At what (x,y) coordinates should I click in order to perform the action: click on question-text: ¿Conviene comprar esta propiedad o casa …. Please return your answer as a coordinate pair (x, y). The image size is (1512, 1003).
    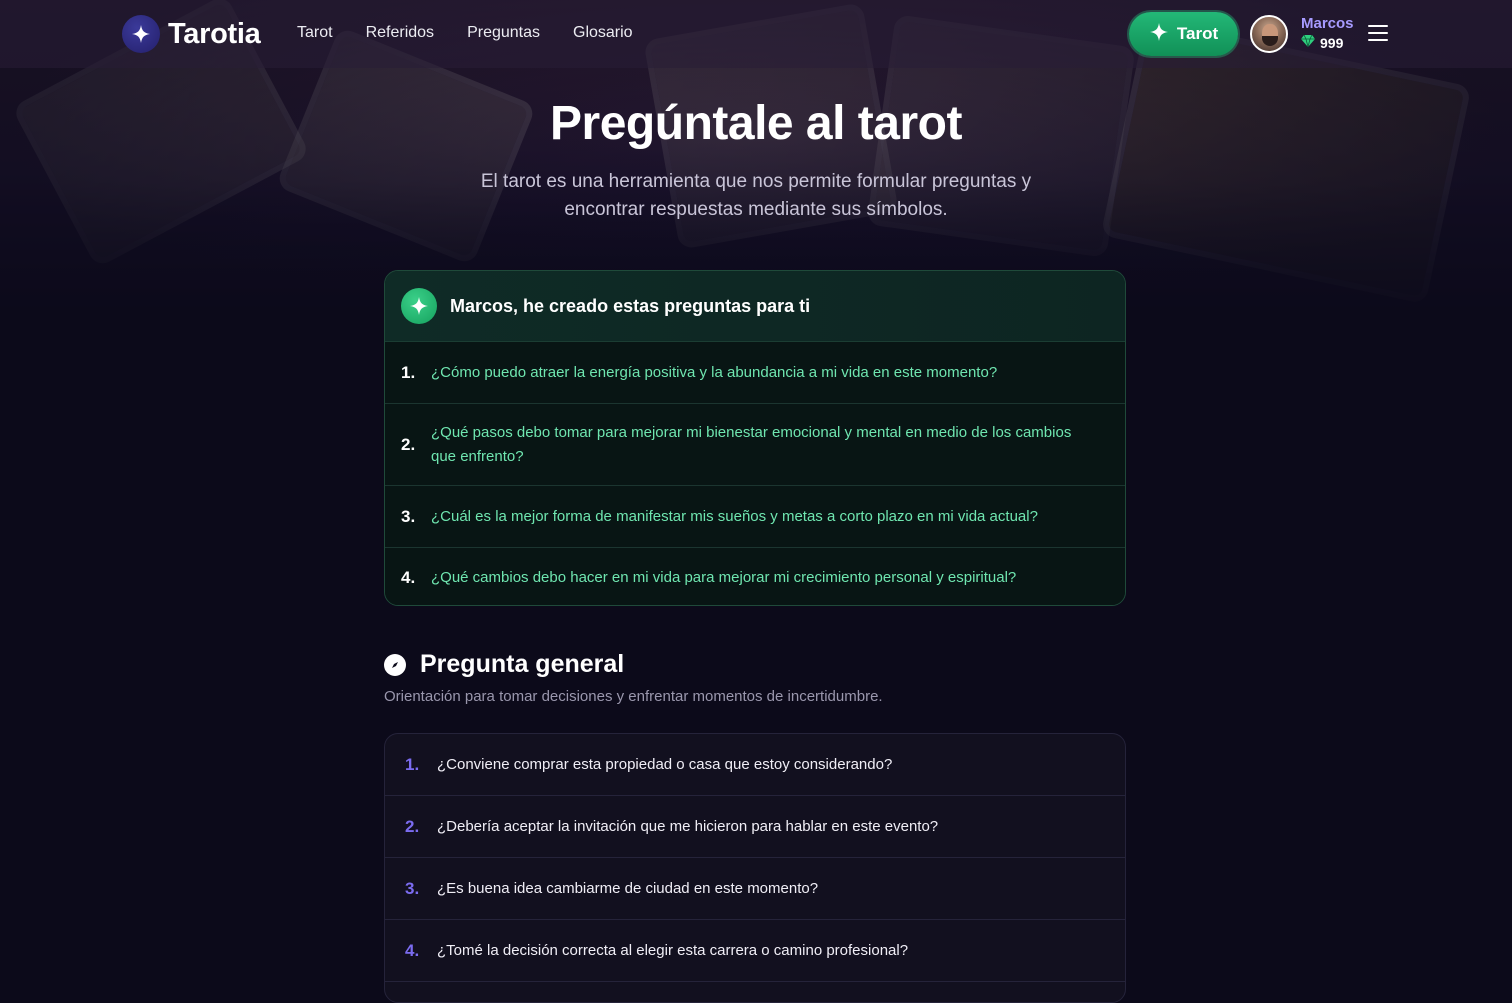
    Looking at the image, I should click on (665, 764).